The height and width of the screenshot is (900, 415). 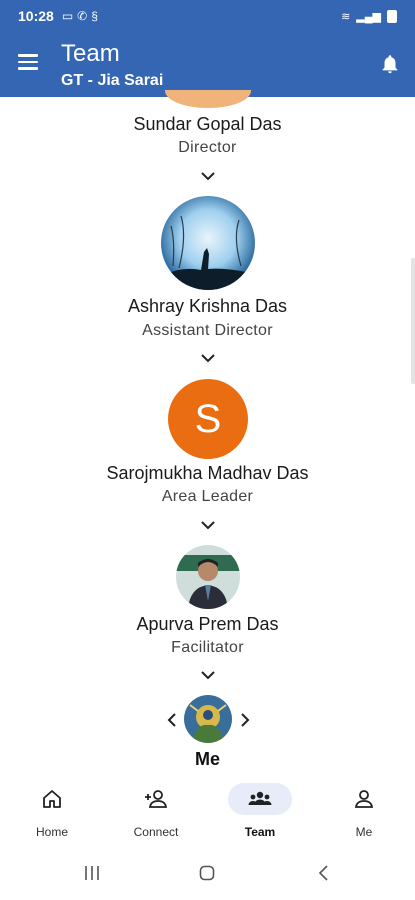 What do you see at coordinates (207, 624) in the screenshot?
I see `member-name: Apurva Prem Das` at bounding box center [207, 624].